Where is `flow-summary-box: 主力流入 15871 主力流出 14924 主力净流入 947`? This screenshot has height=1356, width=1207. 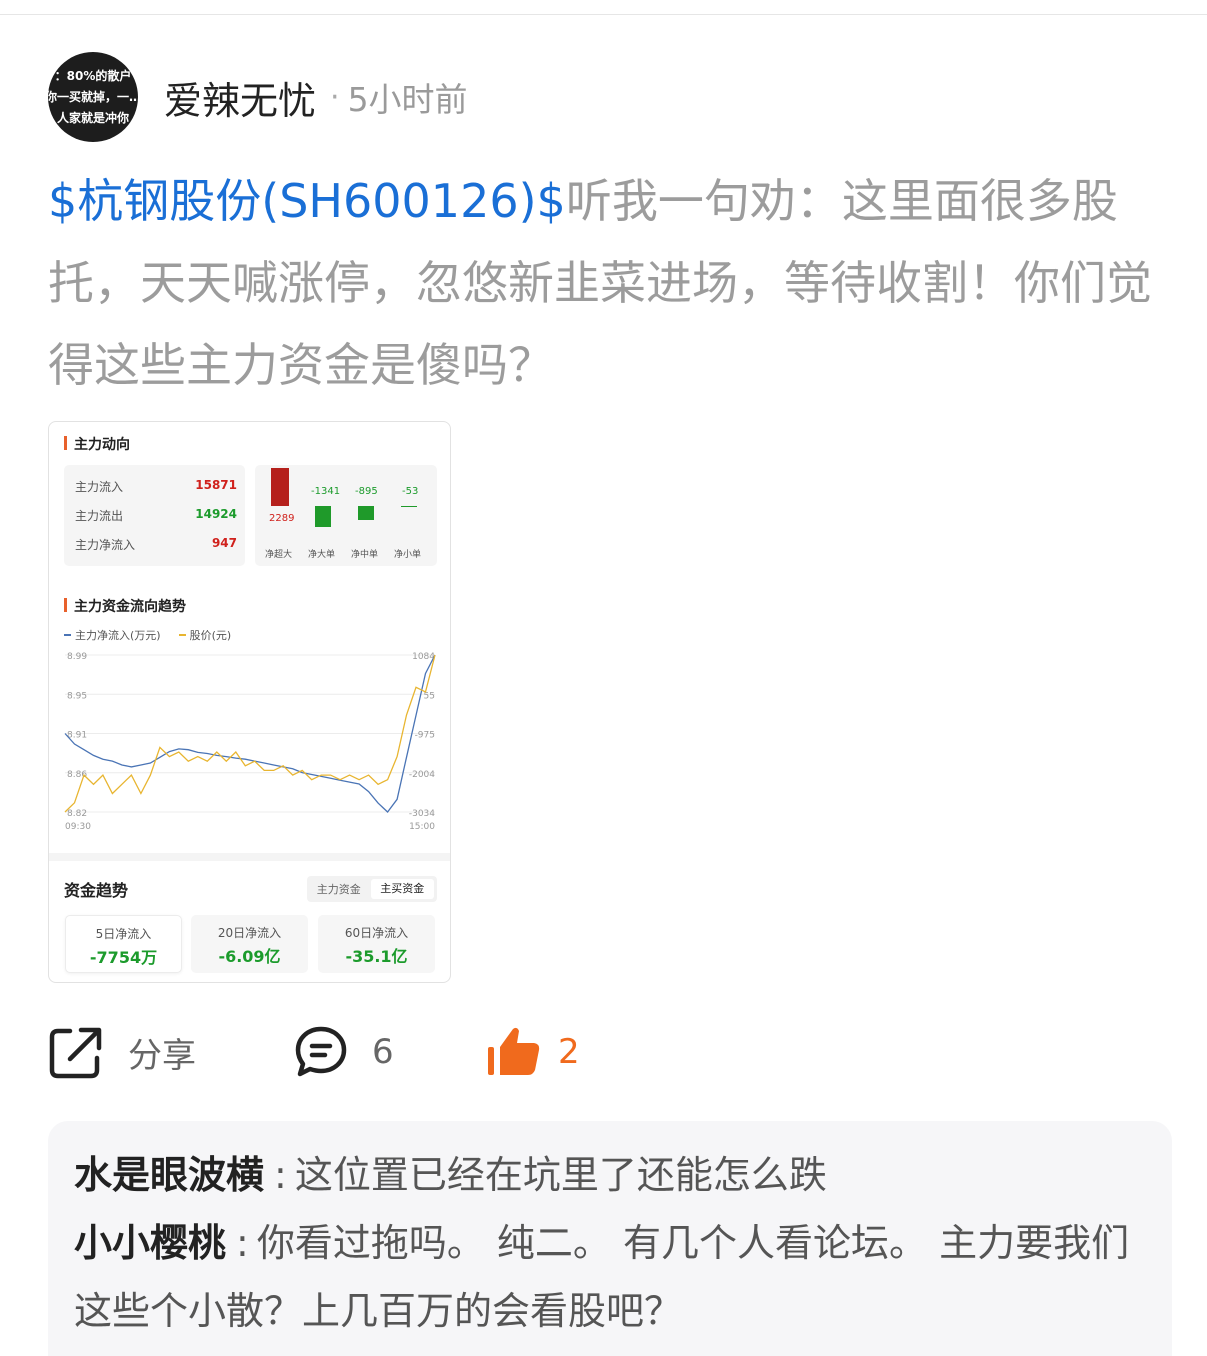 flow-summary-box: 主力流入 15871 主力流出 14924 主力净流入 947 is located at coordinates (154, 515).